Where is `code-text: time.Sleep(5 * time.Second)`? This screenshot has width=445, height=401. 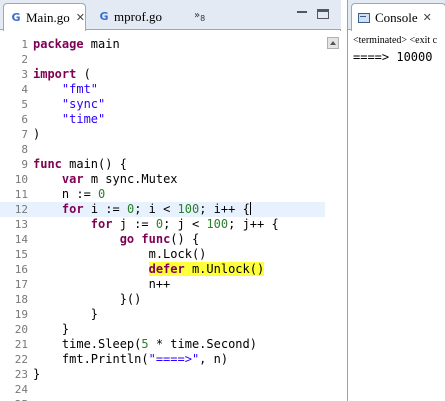
code-text: time.Sleep(5 * time.Second) is located at coordinates (145, 344).